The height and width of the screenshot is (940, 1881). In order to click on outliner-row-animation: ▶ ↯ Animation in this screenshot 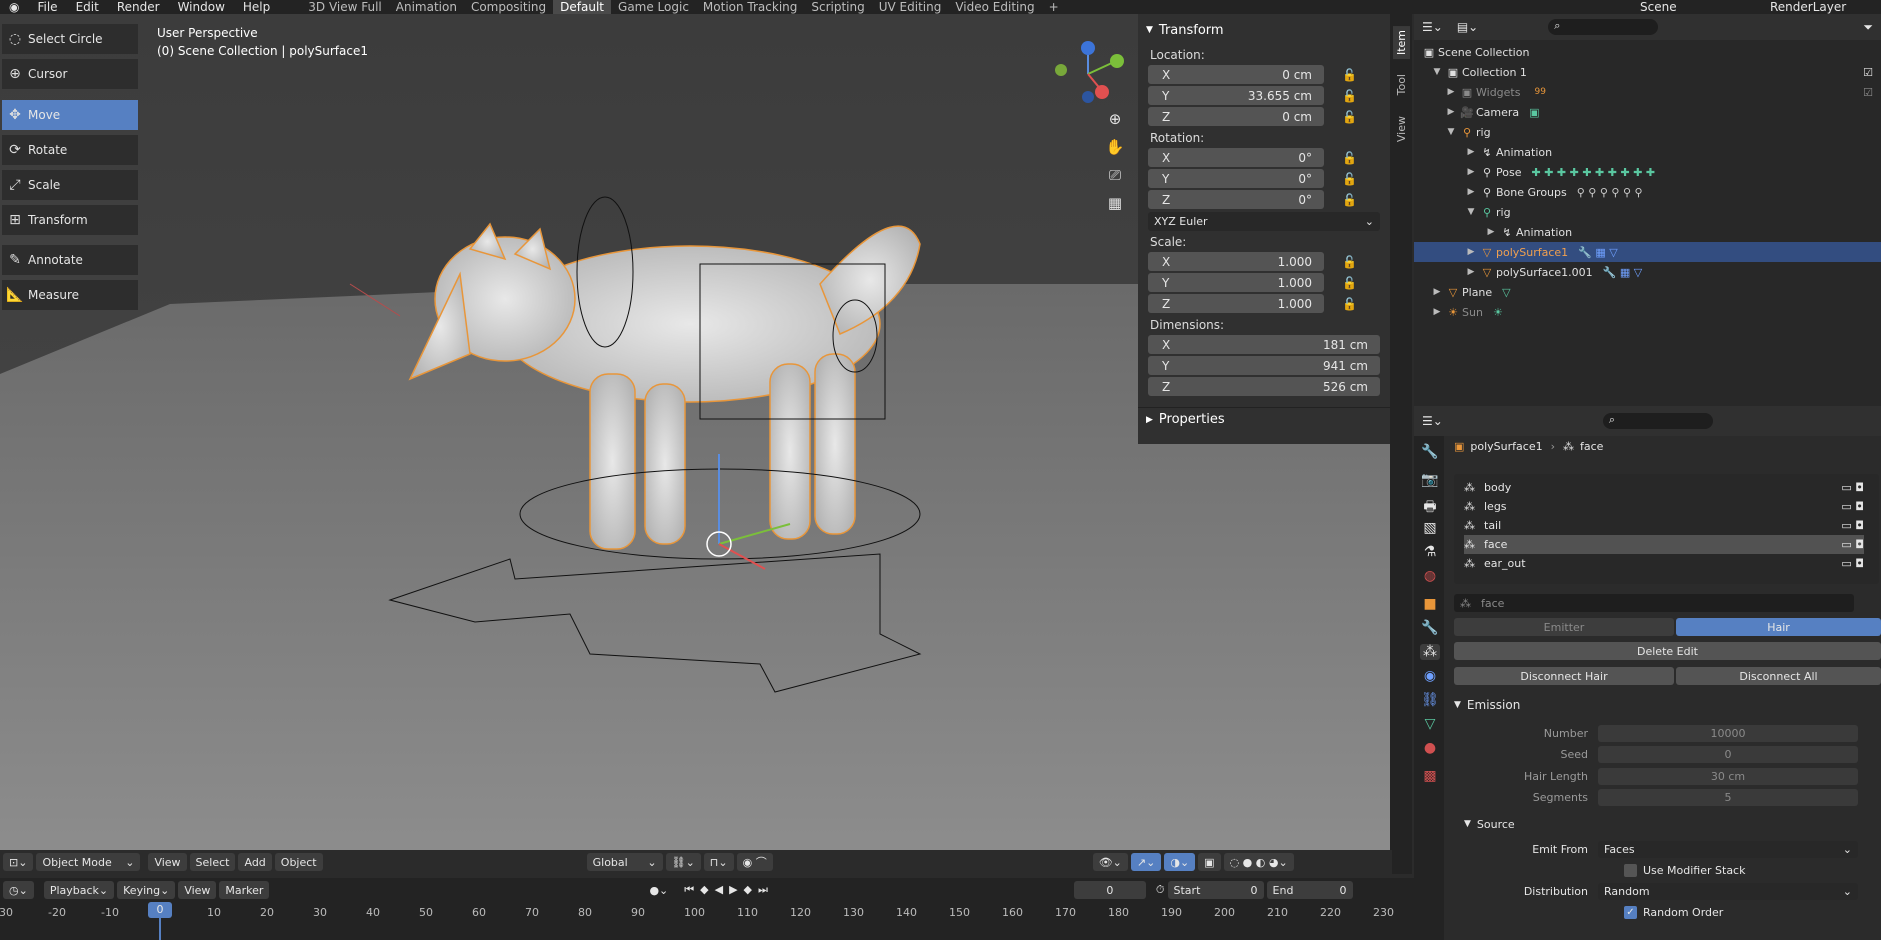, I will do `click(1647, 152)`.